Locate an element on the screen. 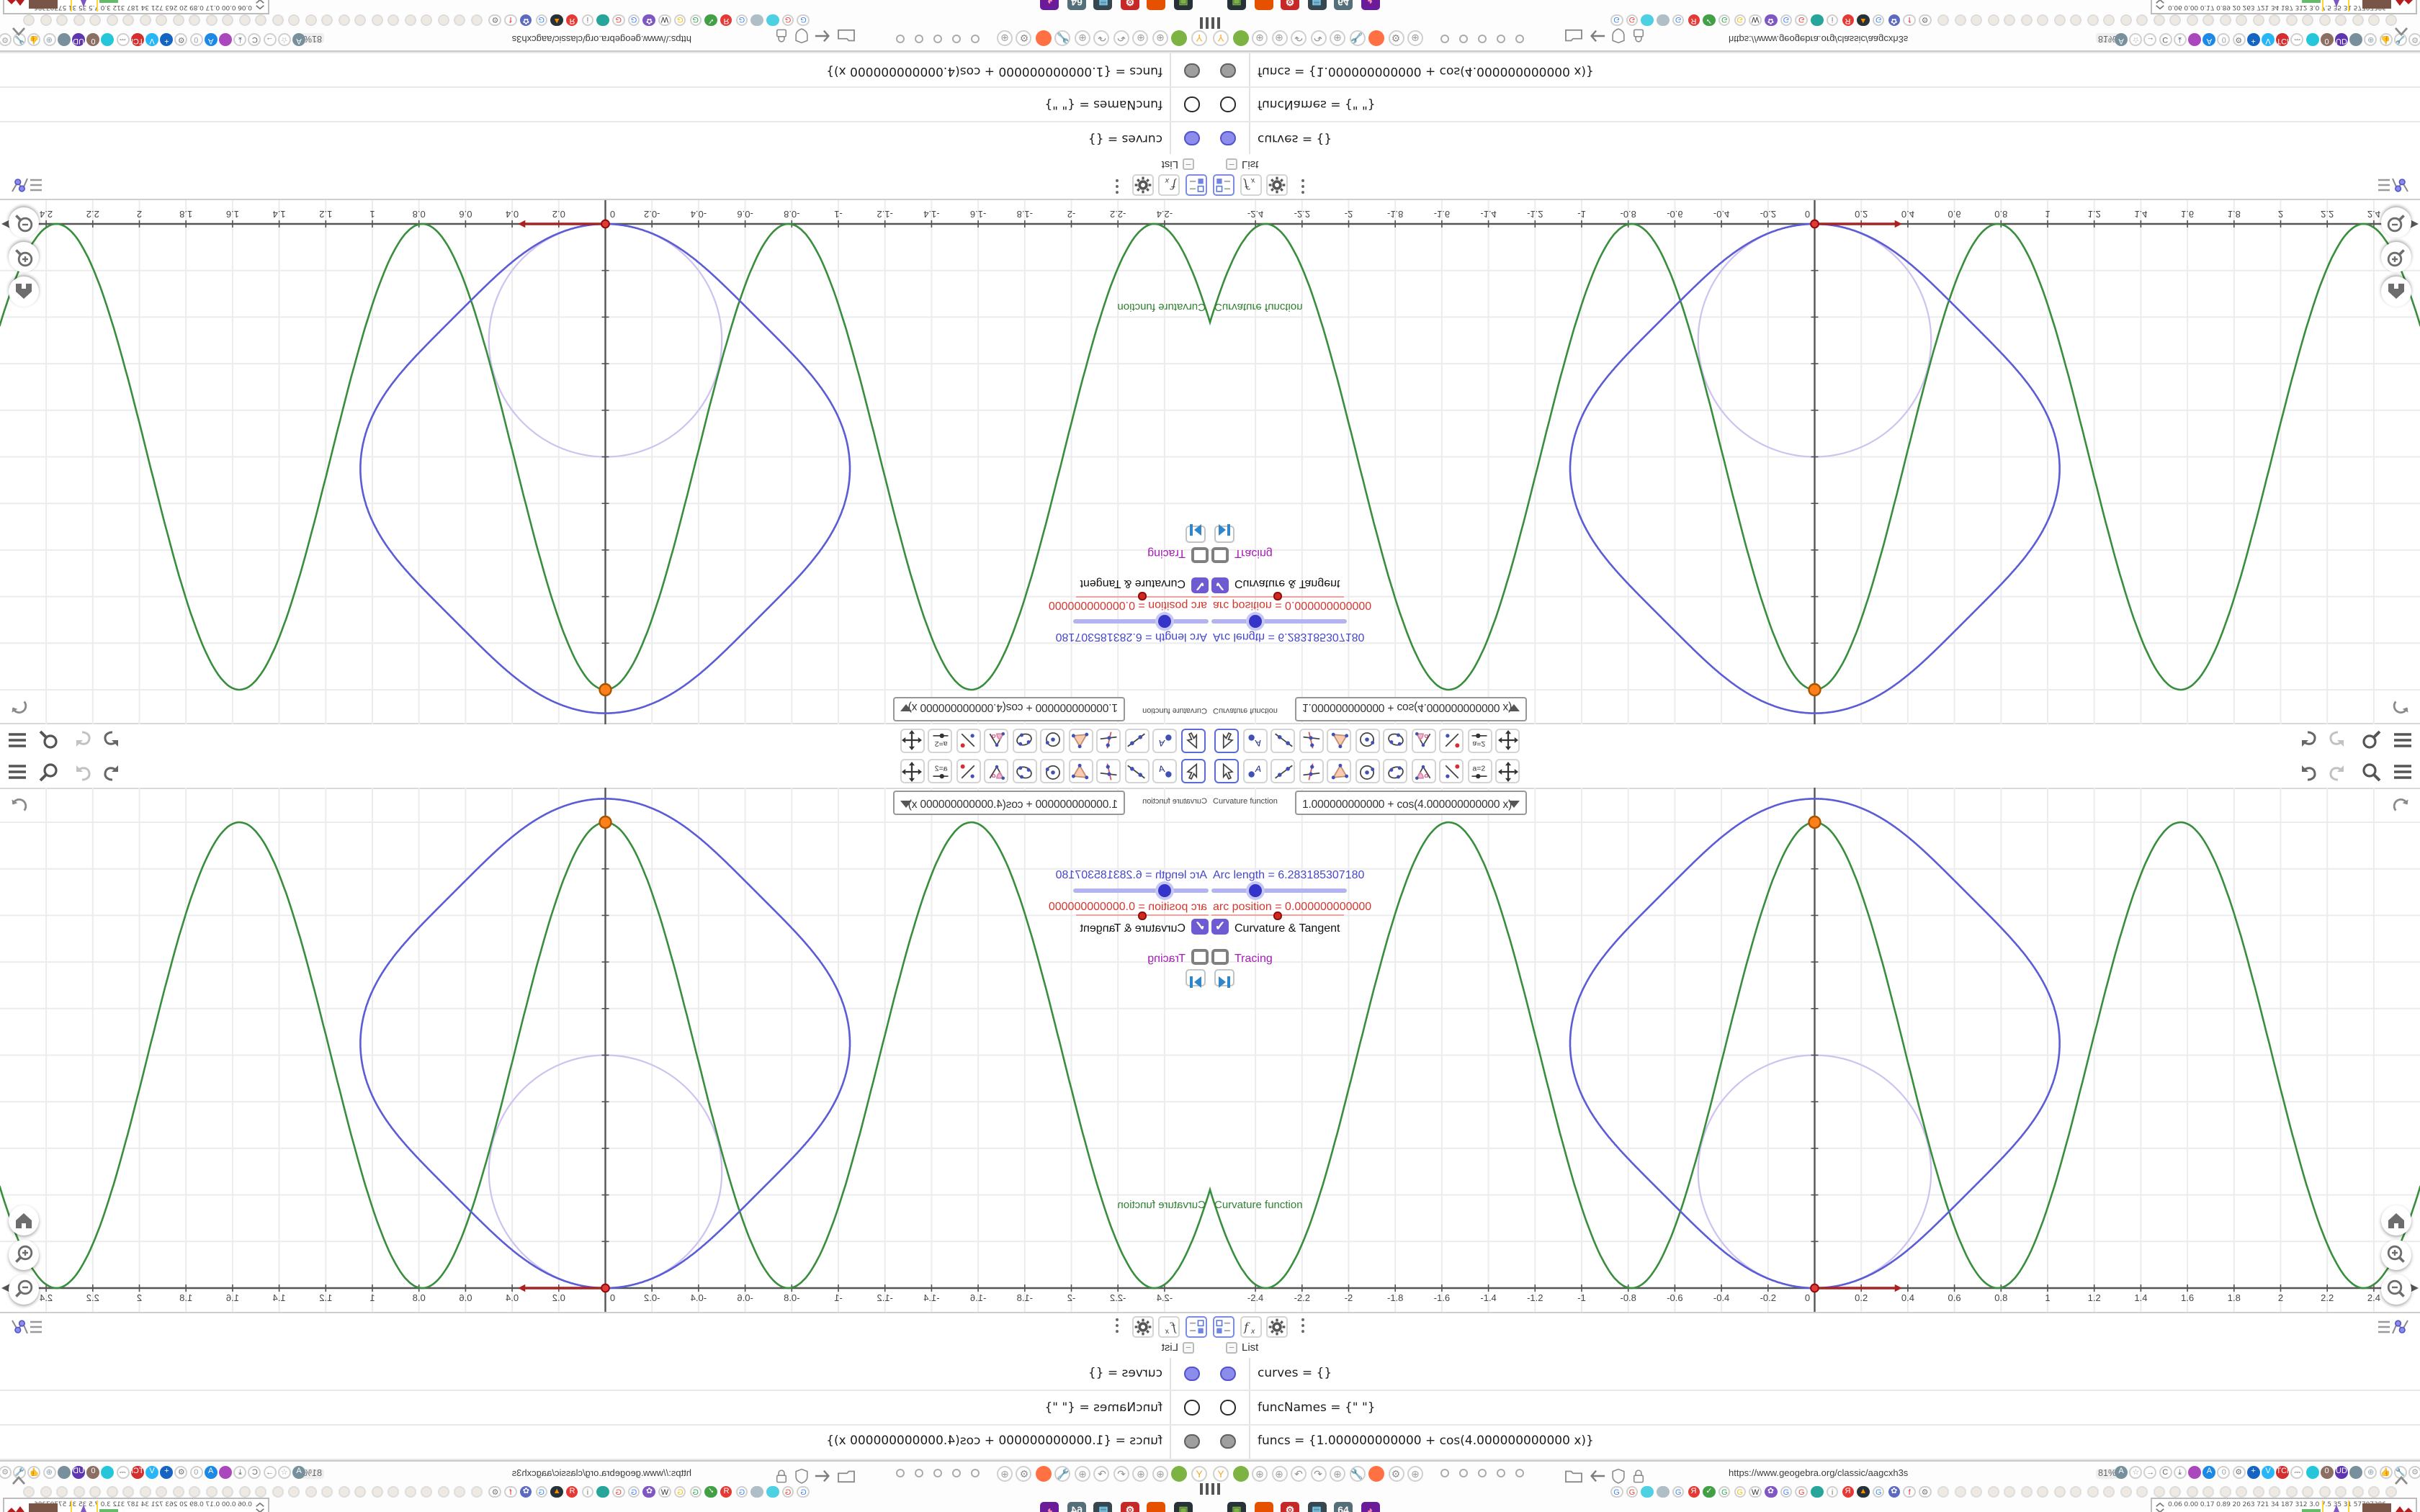  extension-icon: ⊕ is located at coordinates (49, 39).